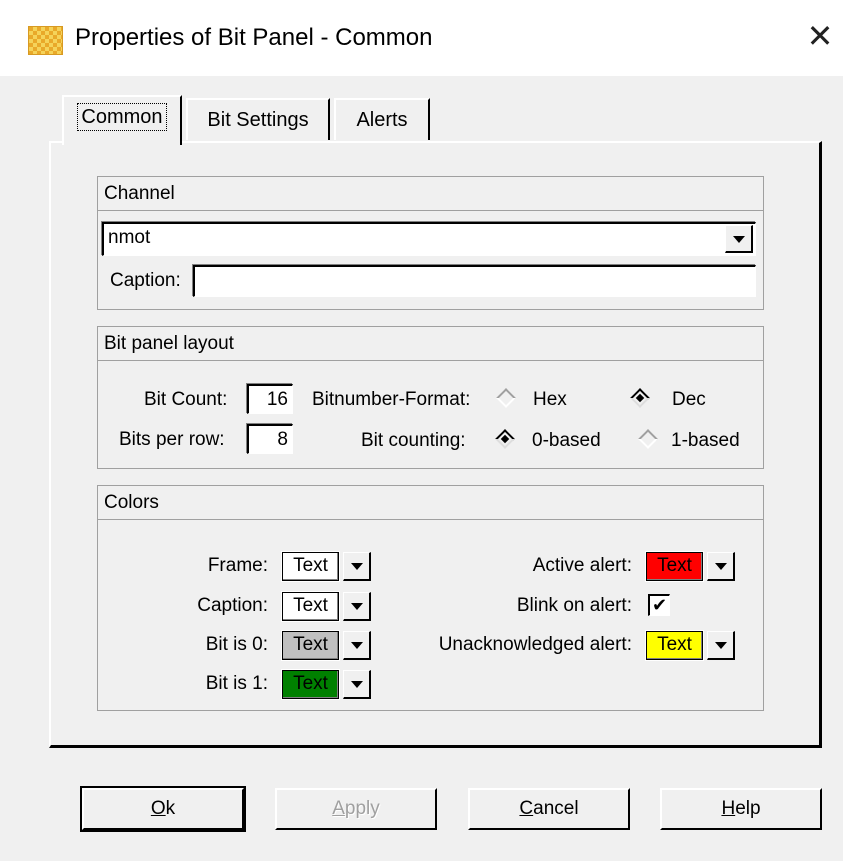 This screenshot has height=861, width=843. I want to click on bit-count-input: 16, so click(270, 399).